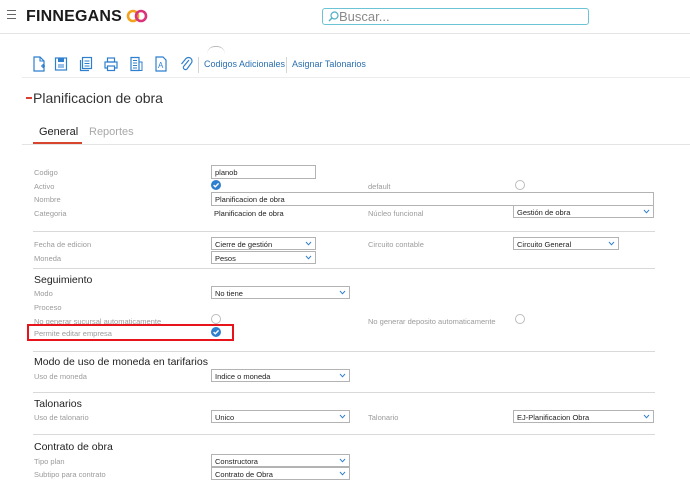 This screenshot has height=480, width=690. What do you see at coordinates (329, 64) in the screenshot?
I see `asignar-talonarios-link: Asignar Talonarios` at bounding box center [329, 64].